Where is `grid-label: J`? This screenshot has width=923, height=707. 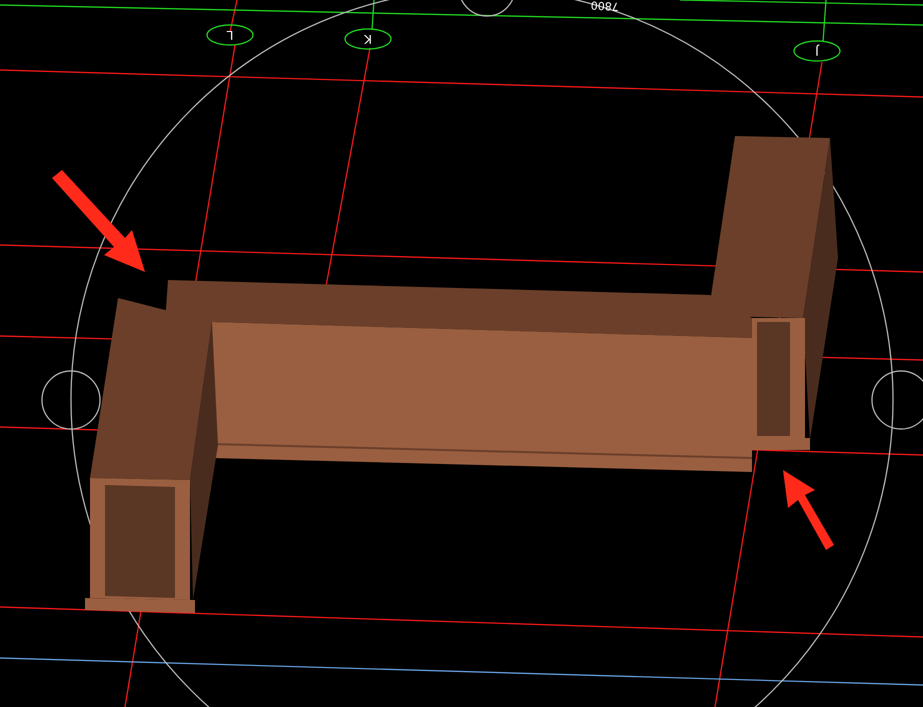
grid-label: J is located at coordinates (817, 51).